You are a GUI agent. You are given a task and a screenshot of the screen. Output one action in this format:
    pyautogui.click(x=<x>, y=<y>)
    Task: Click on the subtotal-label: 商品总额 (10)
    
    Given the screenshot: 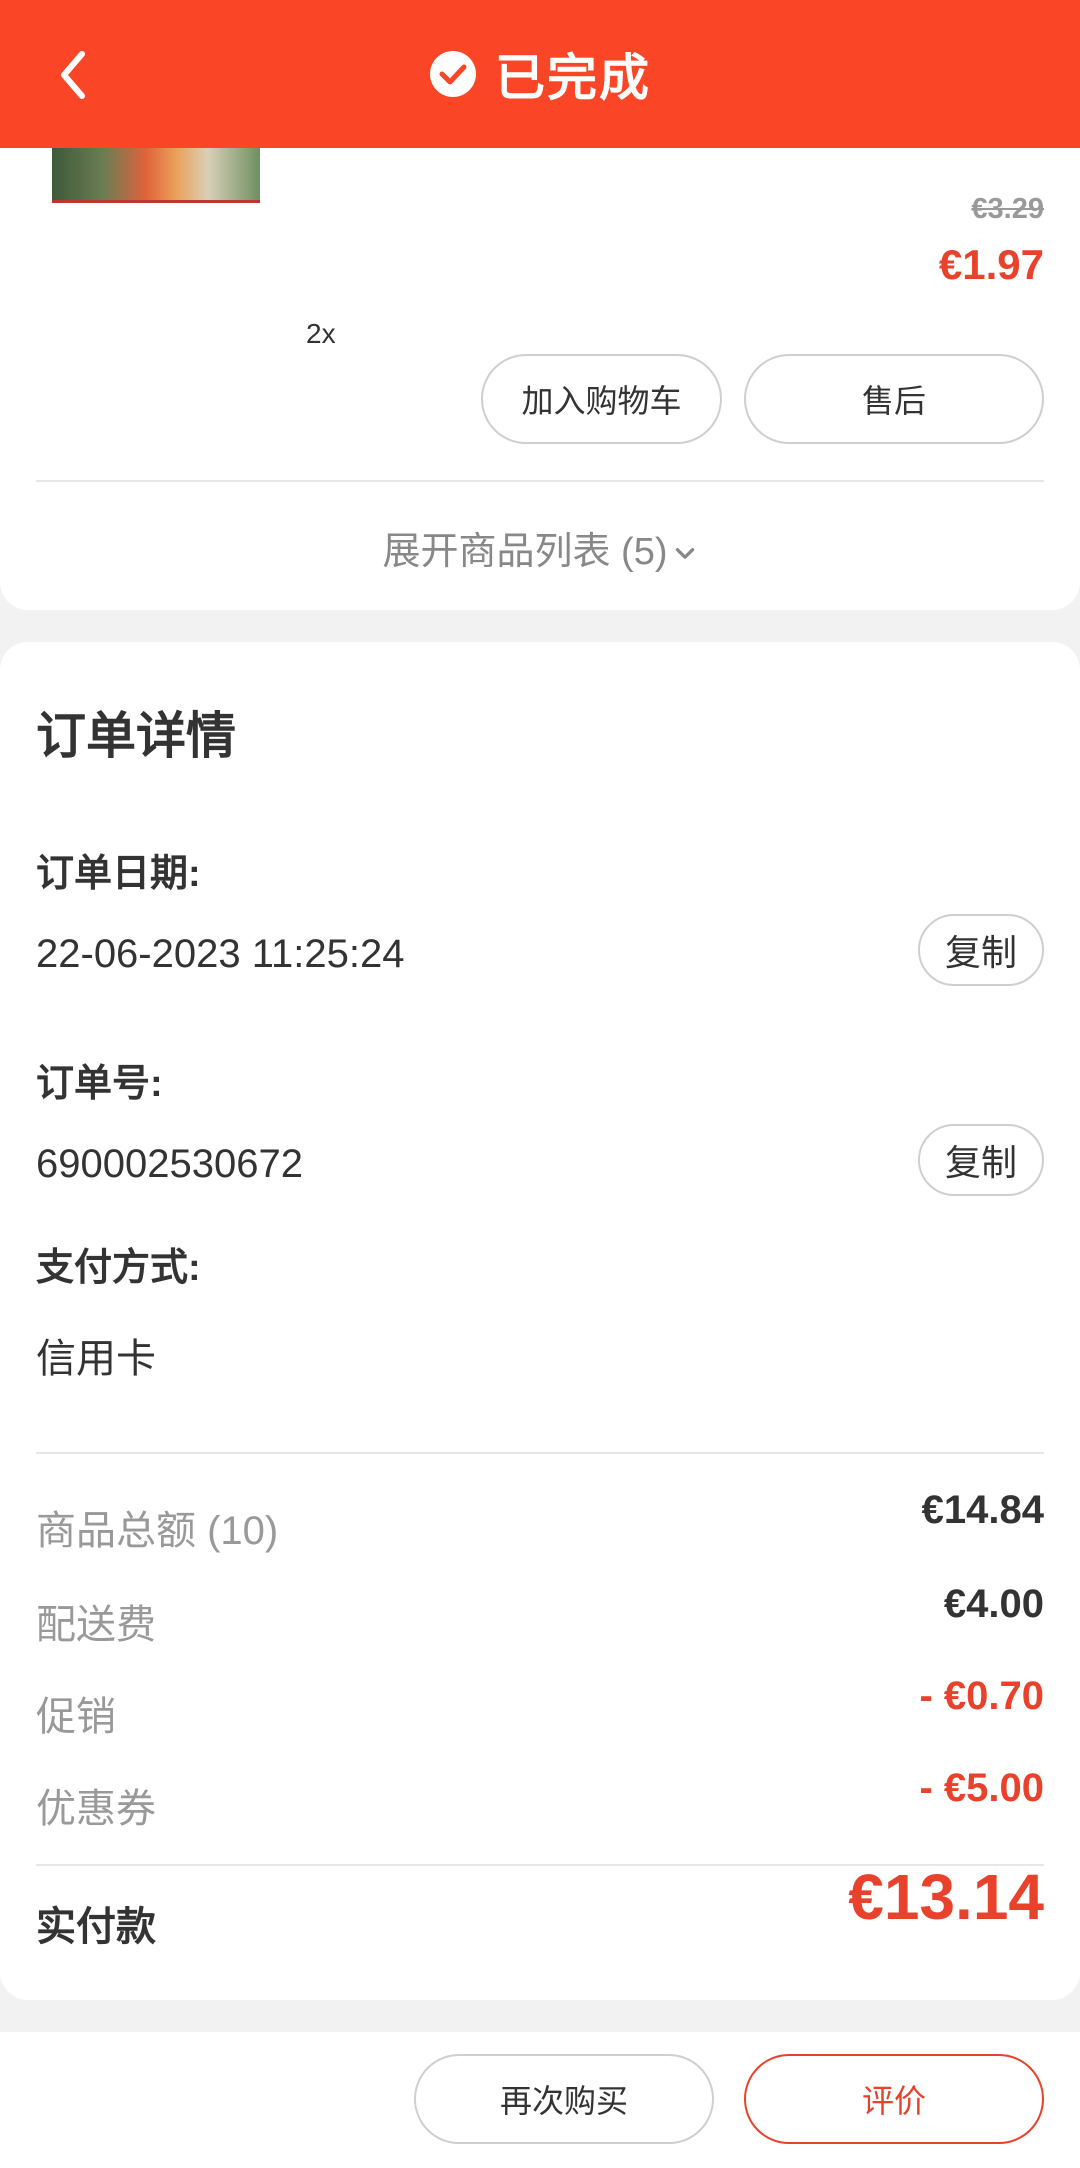 What is the action you would take?
    pyautogui.click(x=157, y=1531)
    